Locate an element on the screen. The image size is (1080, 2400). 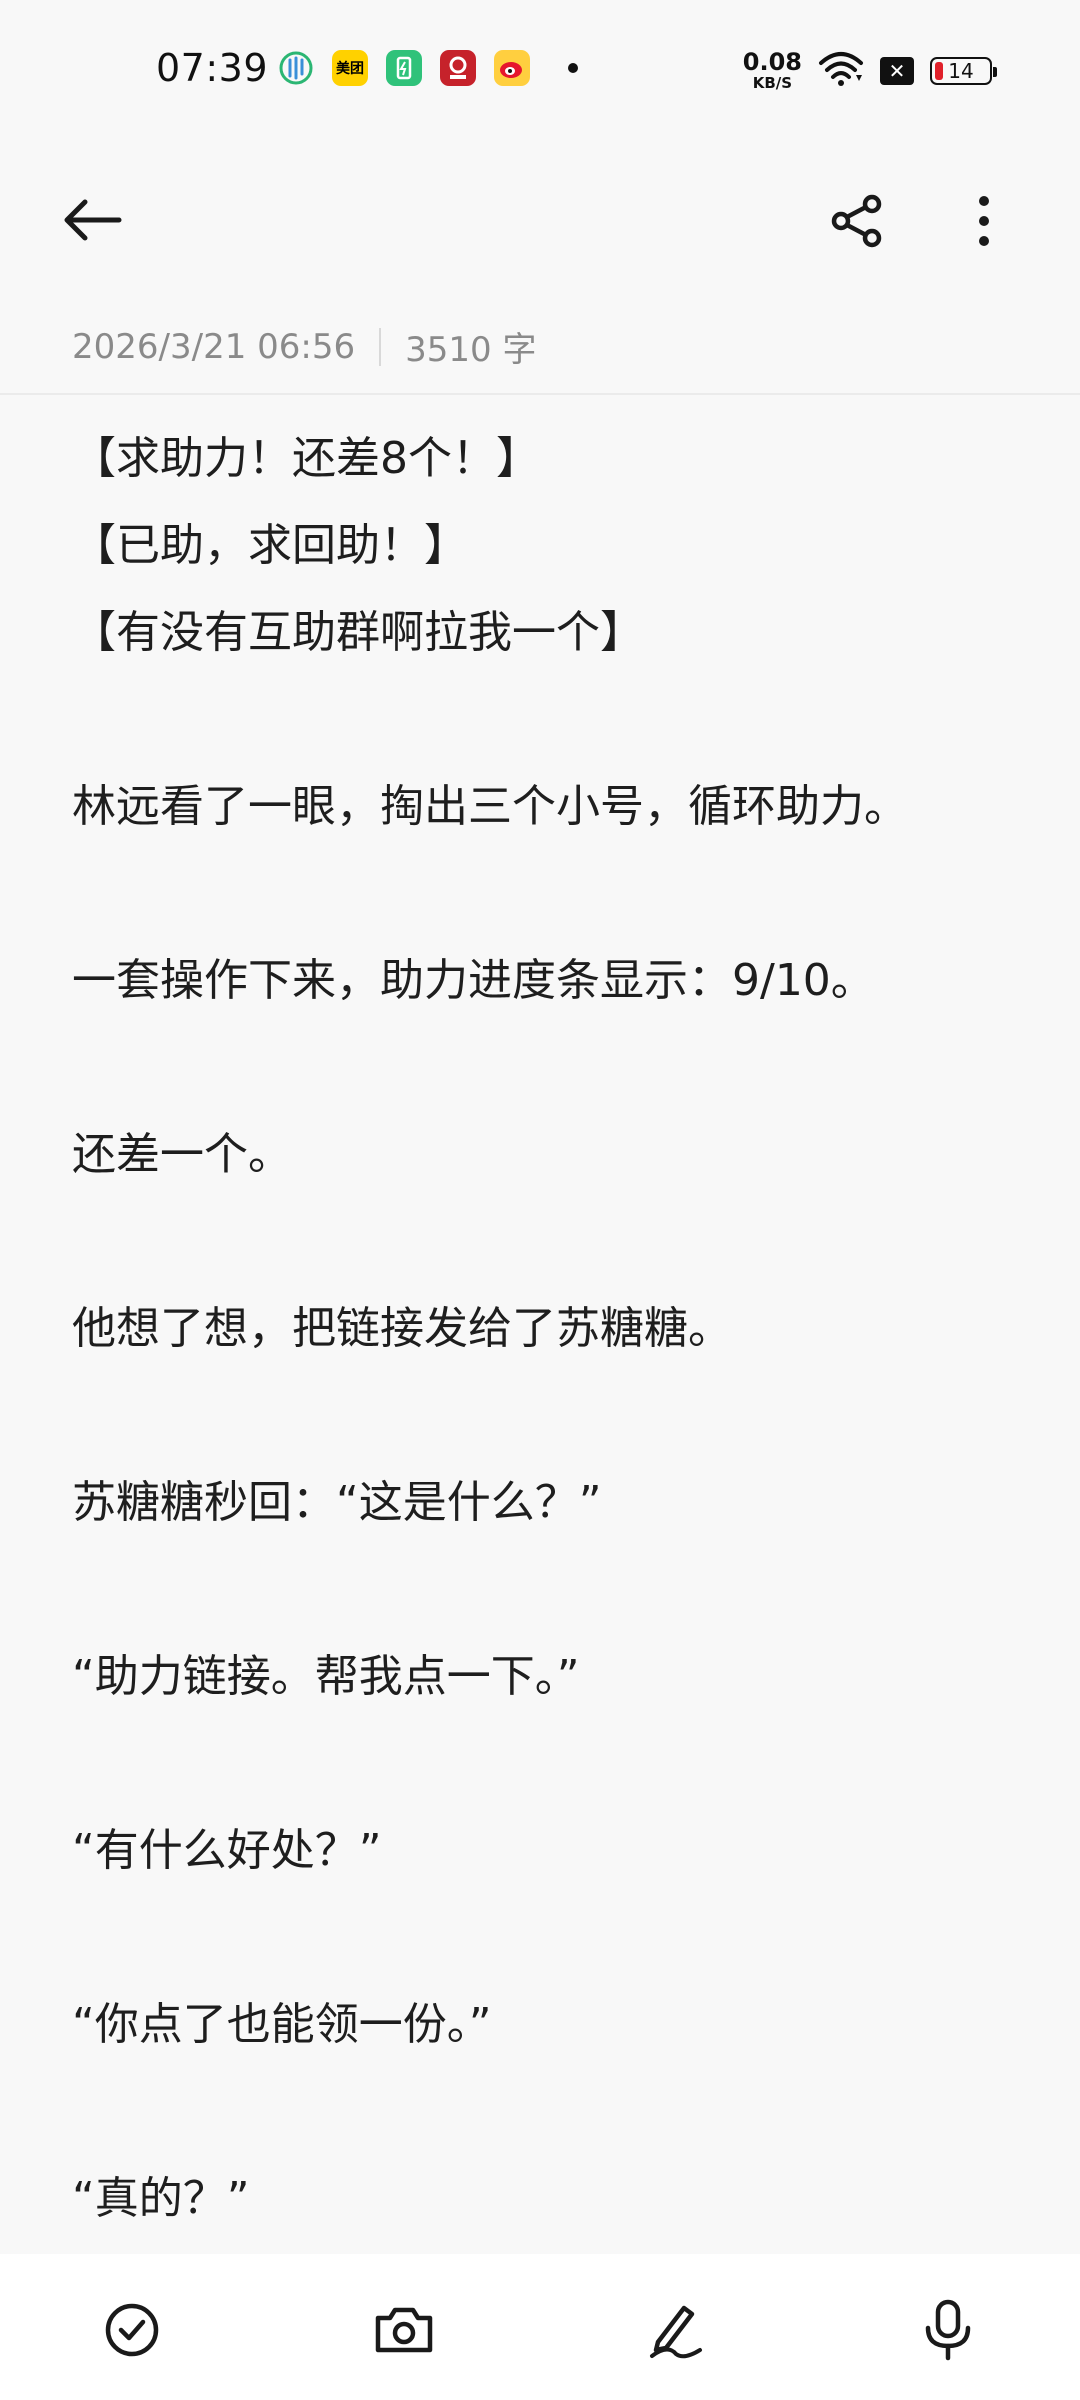
voice-input-button is located at coordinates (948, 2330).